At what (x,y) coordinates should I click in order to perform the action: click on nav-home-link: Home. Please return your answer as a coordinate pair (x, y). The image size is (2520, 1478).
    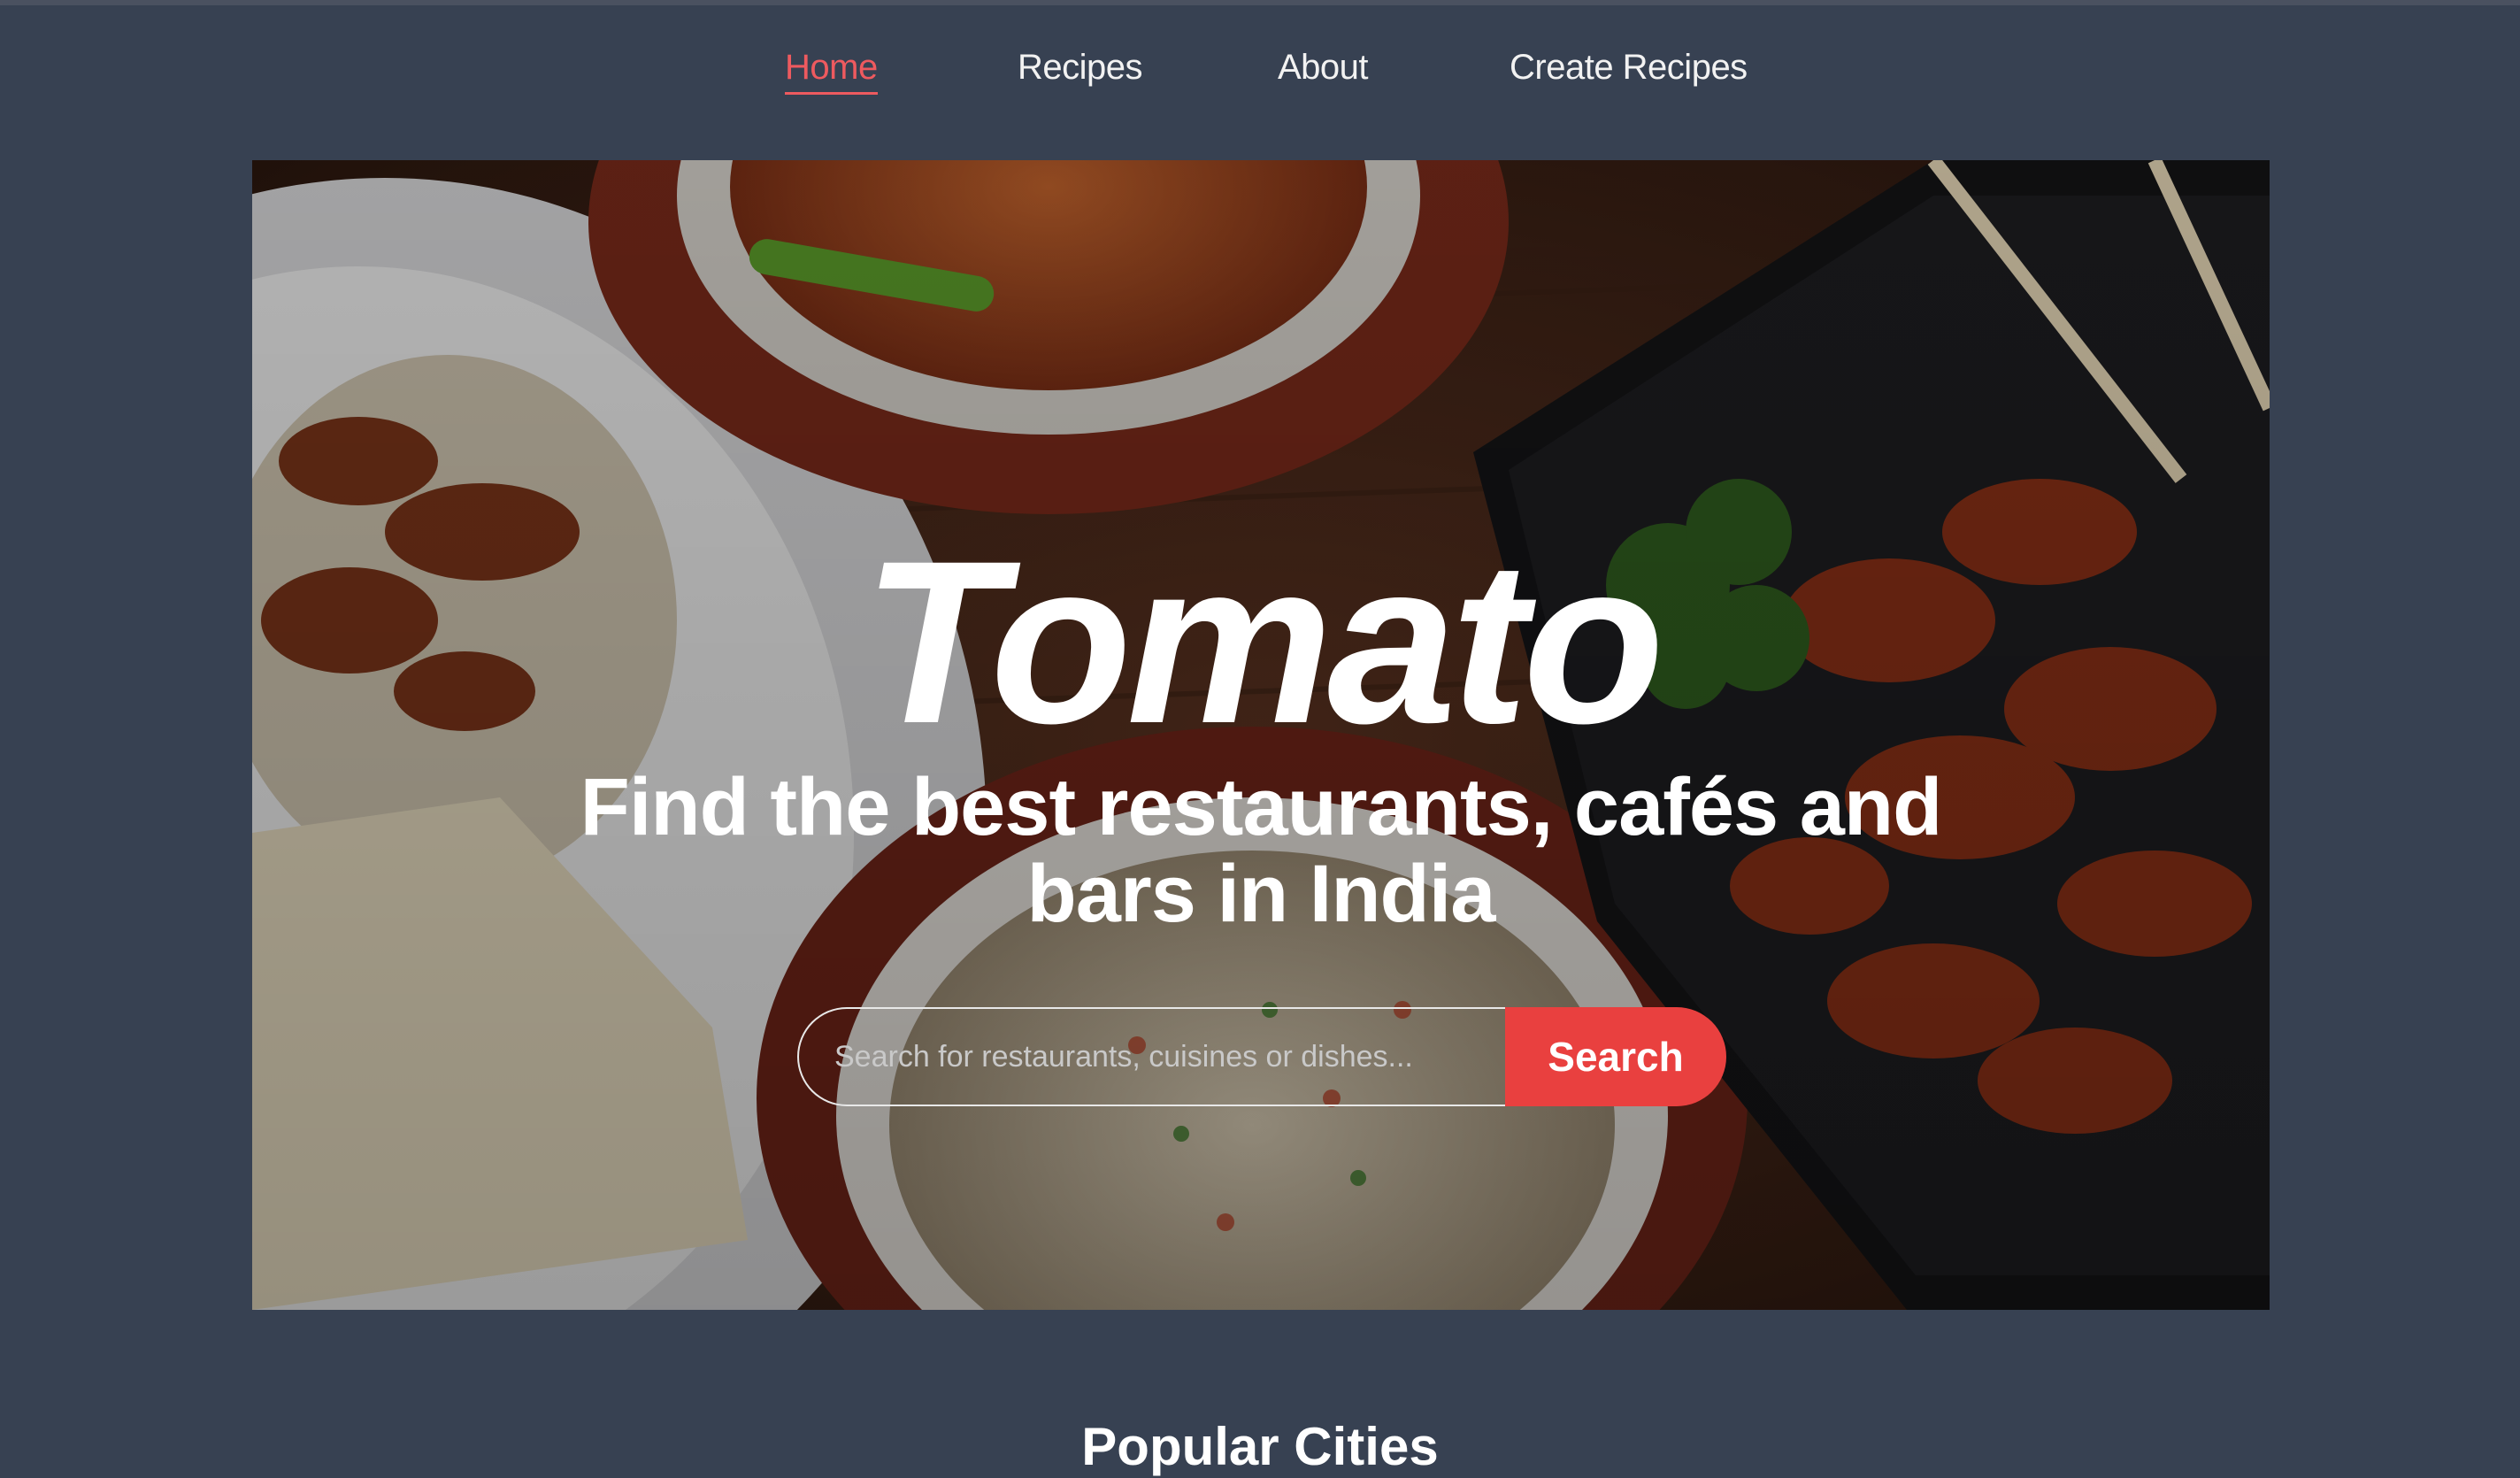
    Looking at the image, I should click on (831, 68).